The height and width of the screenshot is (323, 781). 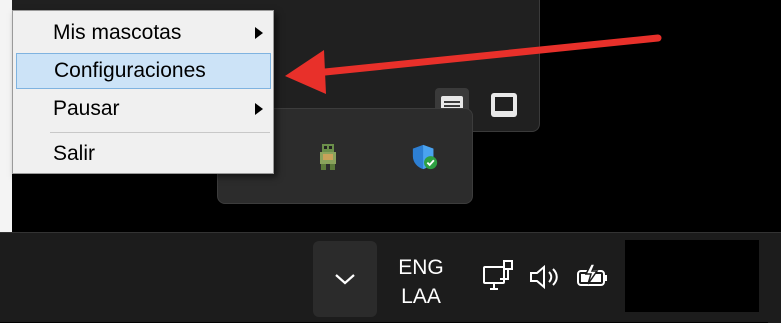 I want to click on show-hidden-icons-button, so click(x=345, y=279).